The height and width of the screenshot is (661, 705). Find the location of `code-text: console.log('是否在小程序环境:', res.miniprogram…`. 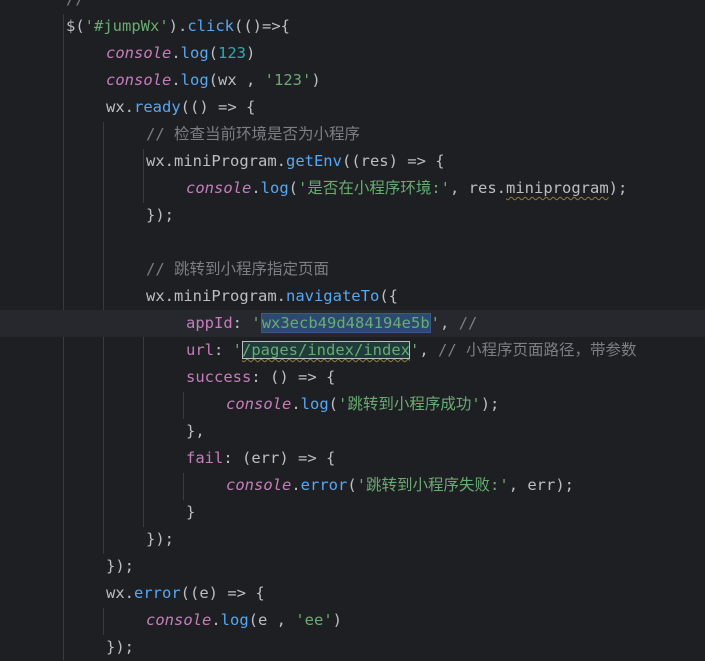

code-text: console.log('是否在小程序环境:', res.miniprogram… is located at coordinates (407, 188).